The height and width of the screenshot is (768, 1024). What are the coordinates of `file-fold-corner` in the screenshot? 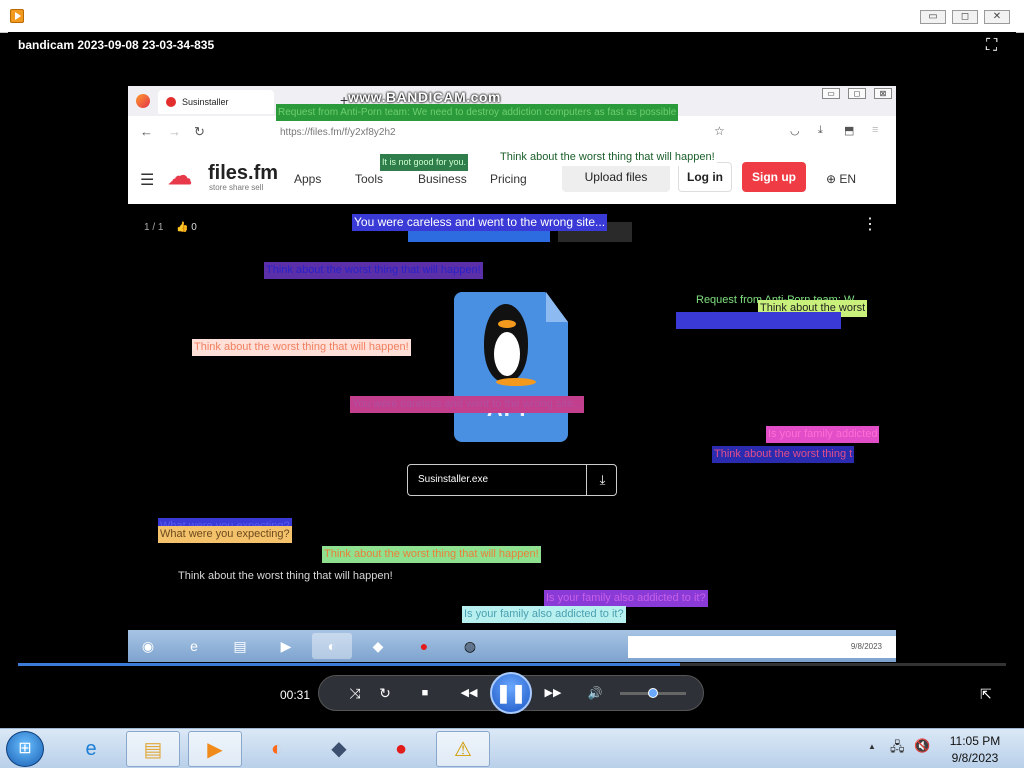 It's located at (557, 307).